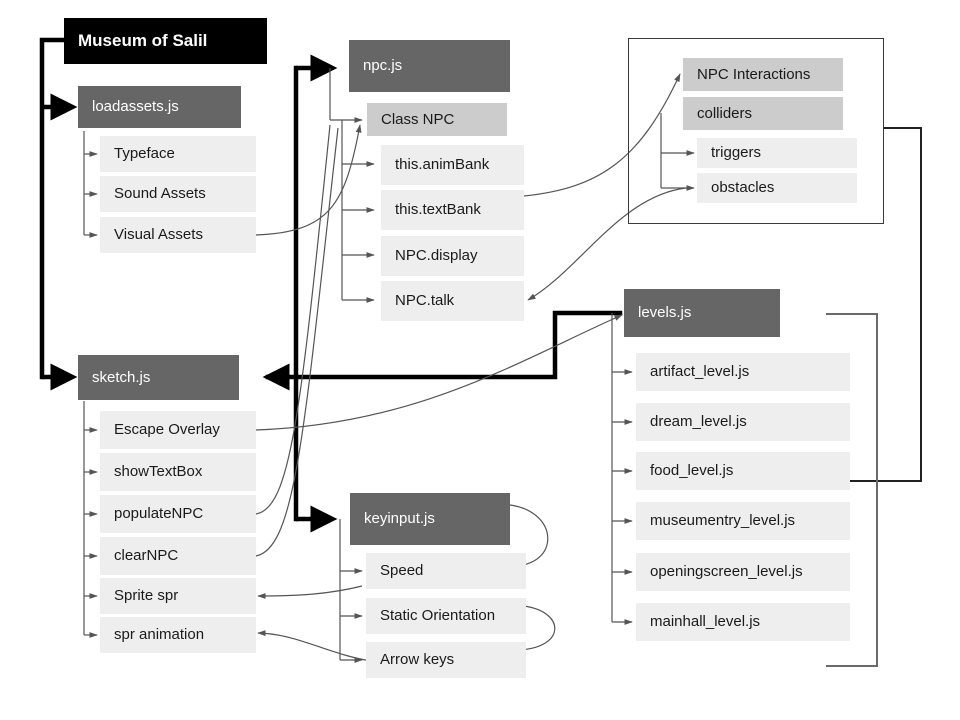 The height and width of the screenshot is (720, 960). What do you see at coordinates (160, 194) in the screenshot?
I see `leaf-sound-assets-label: Sound Assets` at bounding box center [160, 194].